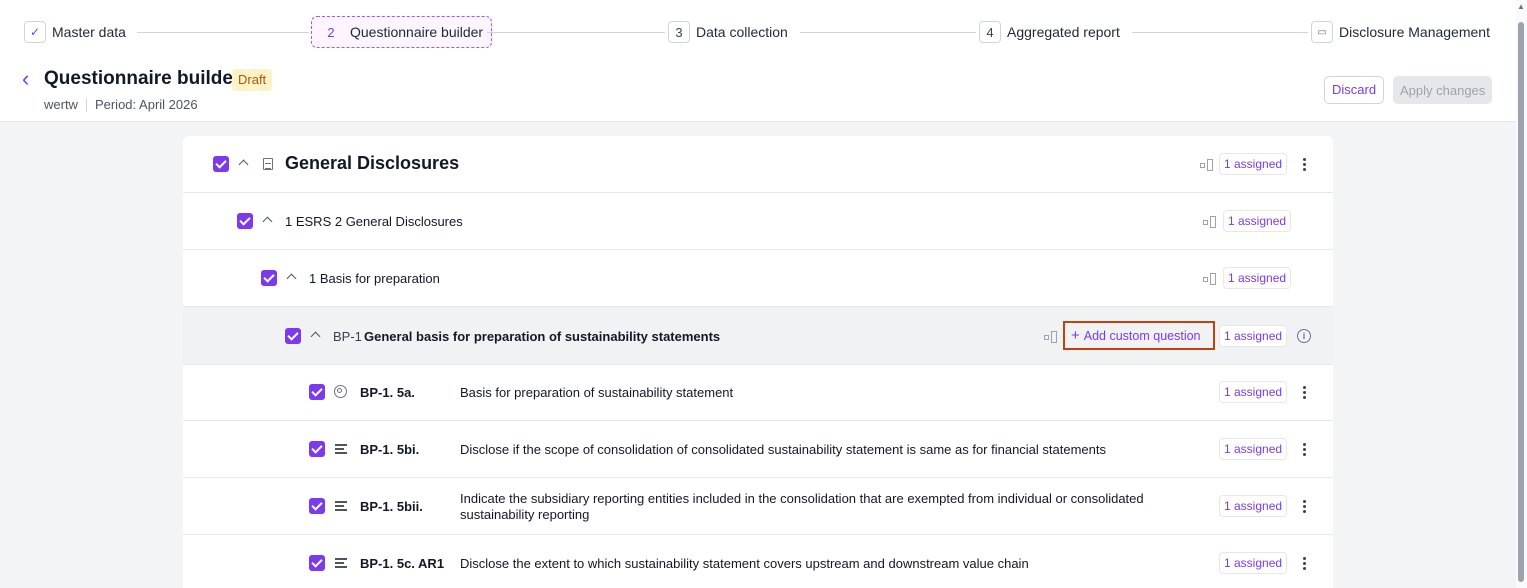 The height and width of the screenshot is (588, 1527). Describe the element at coordinates (1521, 6) in the screenshot. I see `scroll-up-icon: ▲` at that location.